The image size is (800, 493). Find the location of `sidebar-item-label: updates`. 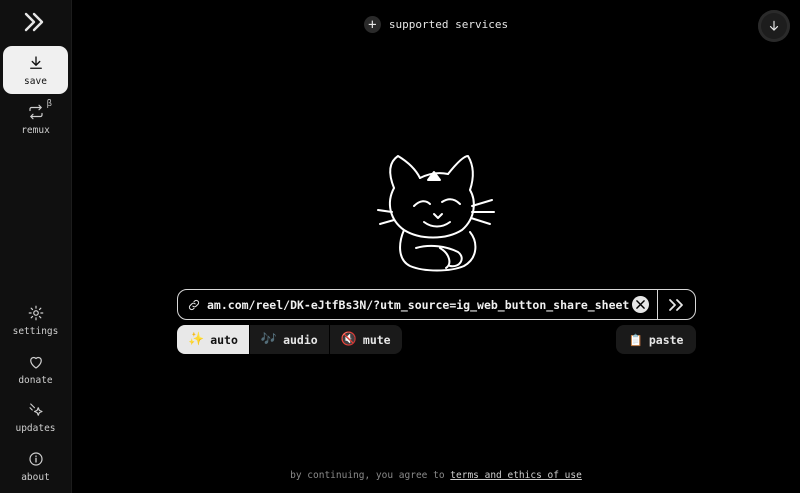

sidebar-item-label: updates is located at coordinates (35, 428).